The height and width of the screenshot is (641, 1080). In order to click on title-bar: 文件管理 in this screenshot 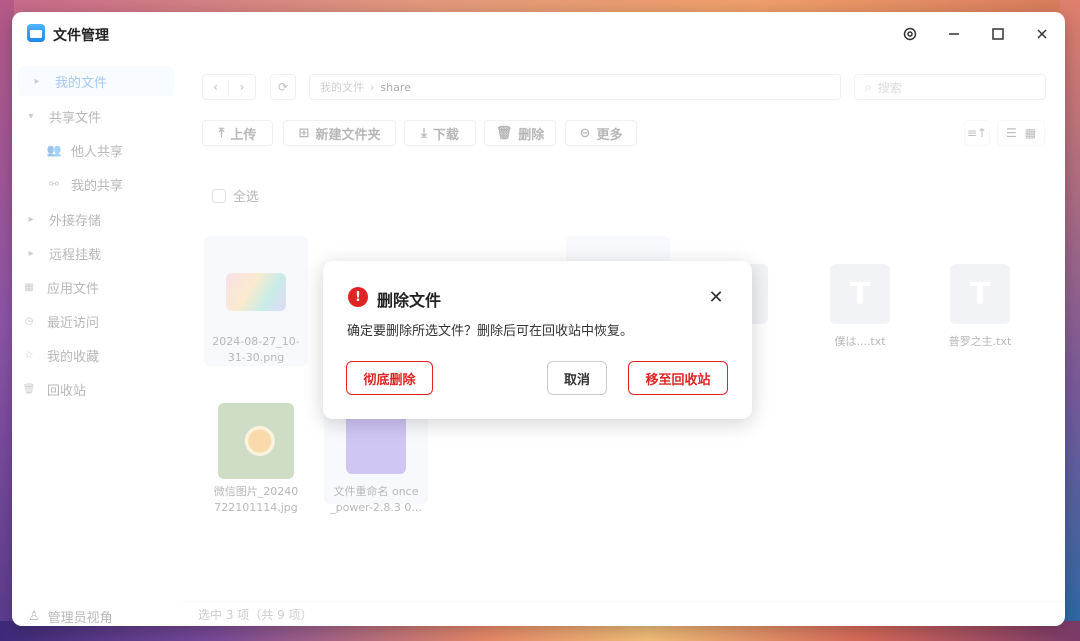, I will do `click(538, 34)`.